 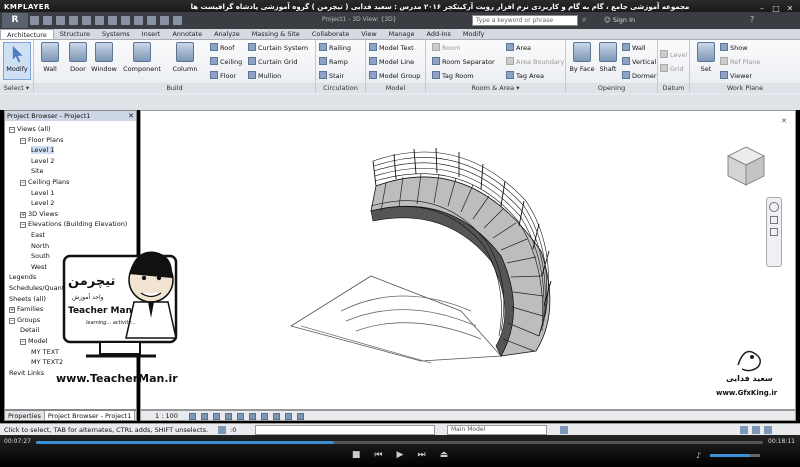 I want to click on hide-isolate-icon, so click(x=288, y=416).